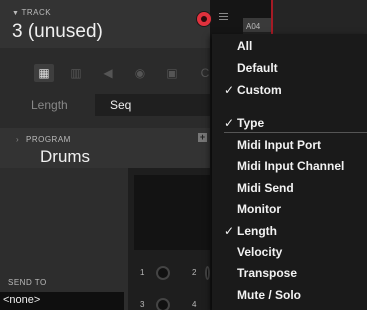  What do you see at coordinates (140, 73) in the screenshot?
I see `plugin-icon: ◉` at bounding box center [140, 73].